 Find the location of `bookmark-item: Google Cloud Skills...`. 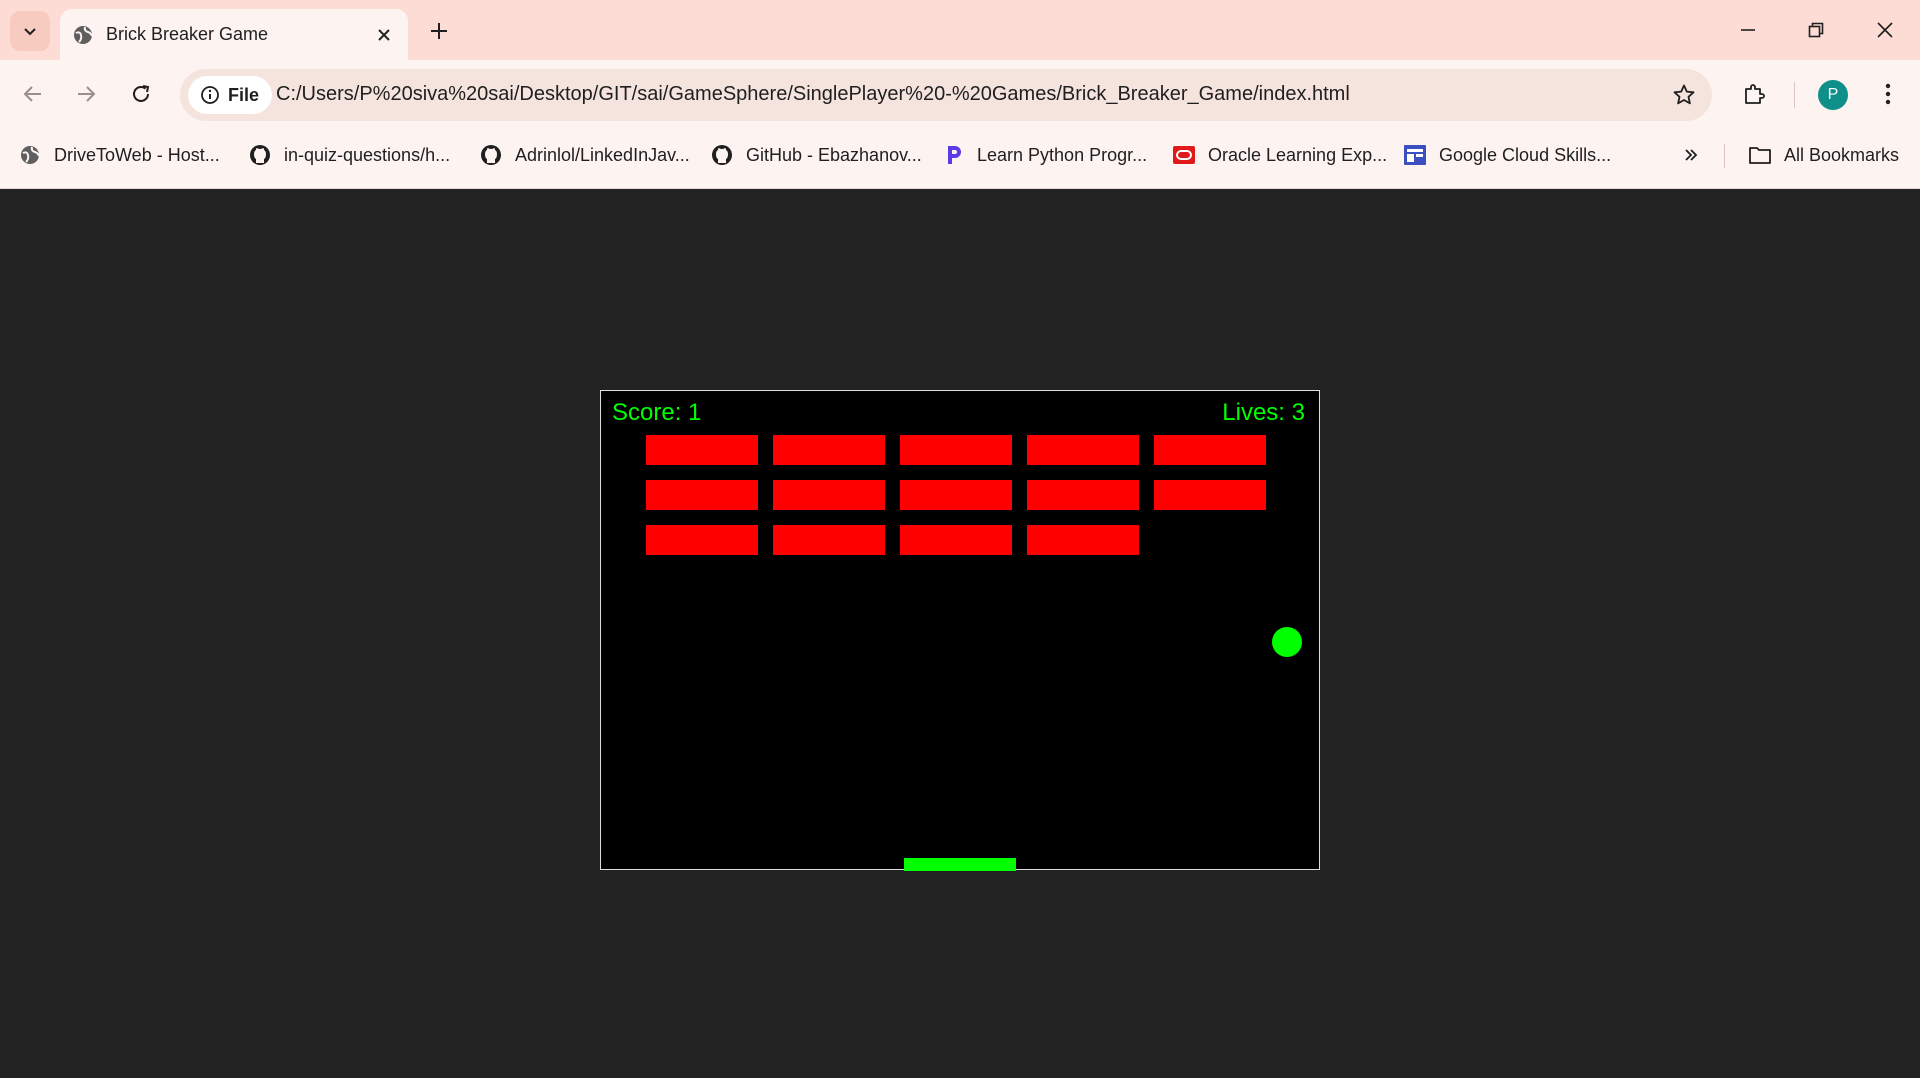

bookmark-item: Google Cloud Skills... is located at coordinates (1507, 155).